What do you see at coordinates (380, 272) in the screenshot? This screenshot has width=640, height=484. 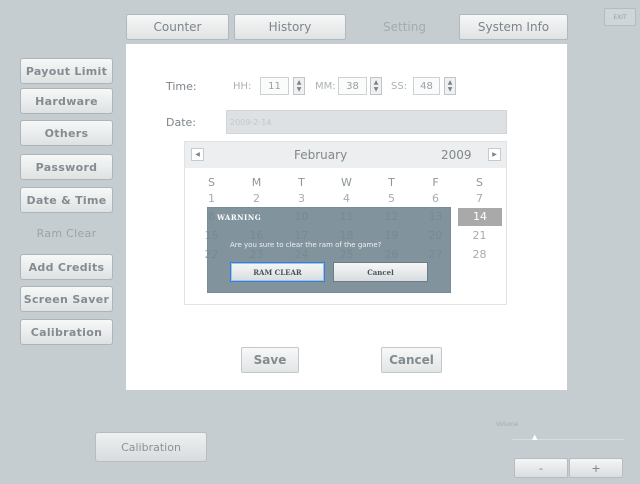 I see `dialog-cancel-button: Cancel` at bounding box center [380, 272].